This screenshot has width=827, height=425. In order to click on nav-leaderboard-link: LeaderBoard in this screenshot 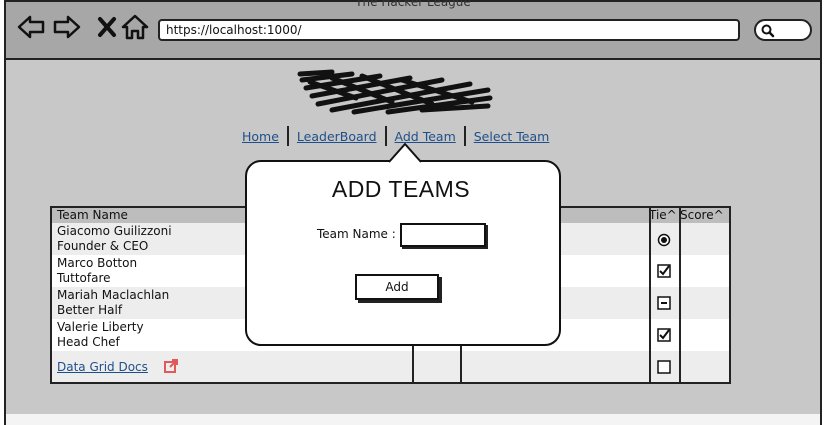, I will do `click(337, 136)`.